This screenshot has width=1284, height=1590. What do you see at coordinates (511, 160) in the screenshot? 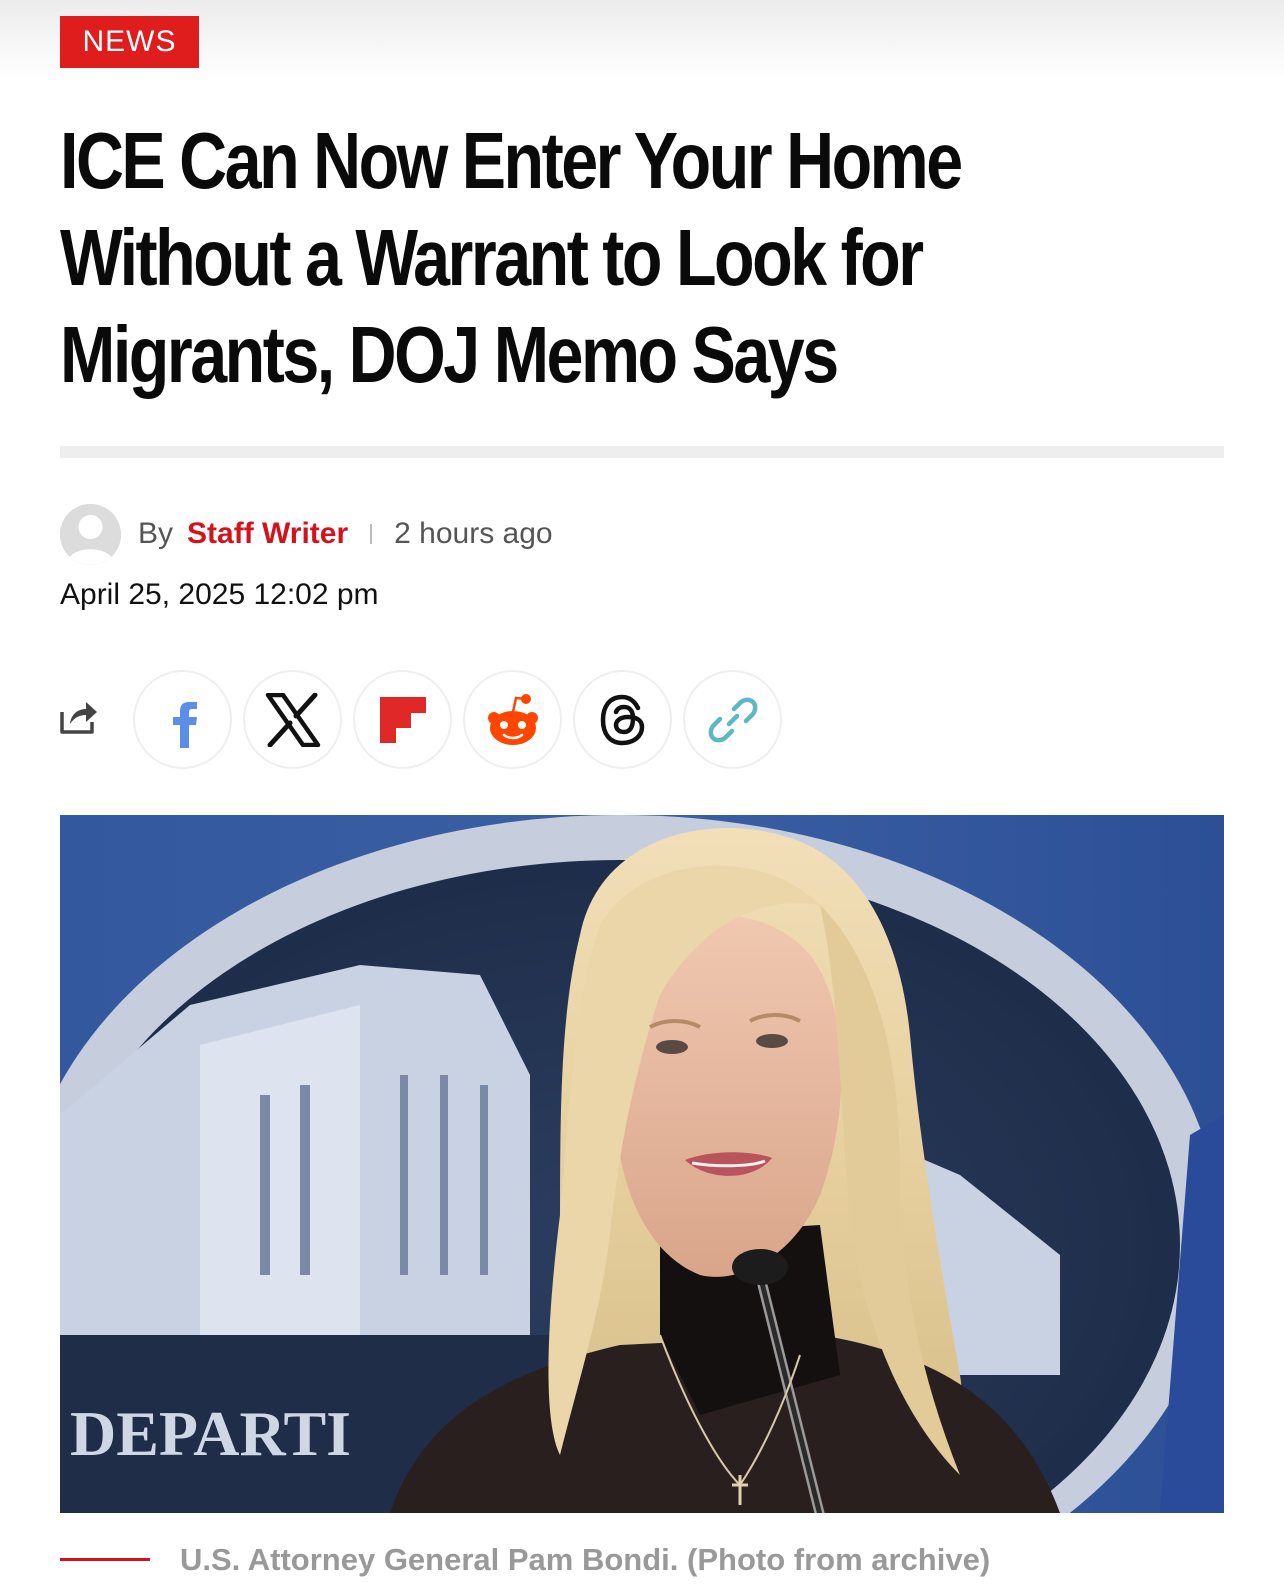
I see `headline-line-1: ICE Can Now Enter Your Home` at bounding box center [511, 160].